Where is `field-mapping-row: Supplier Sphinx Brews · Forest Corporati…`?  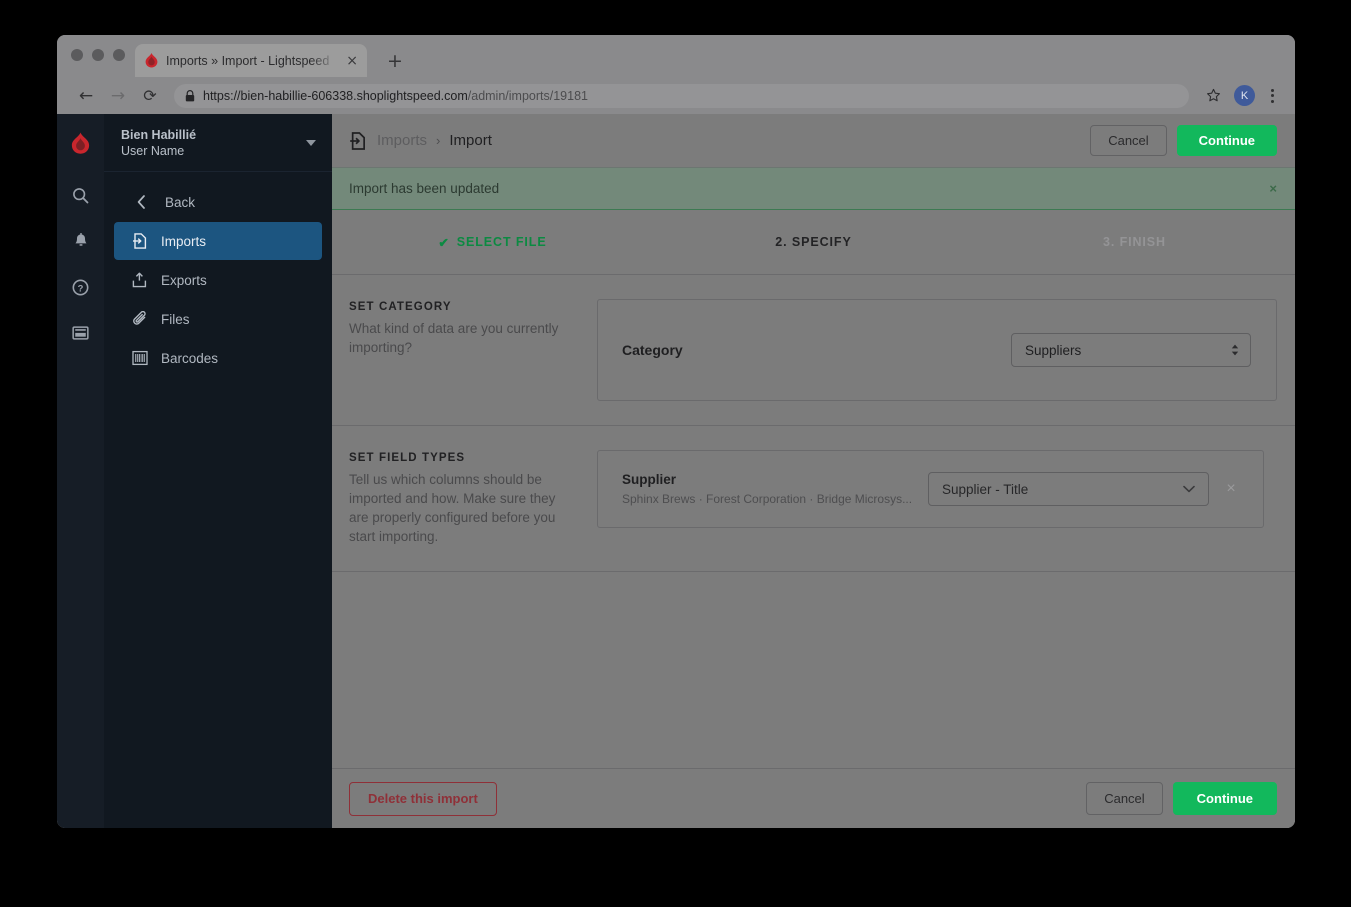
field-mapping-row: Supplier Sphinx Brews · Forest Corporati… is located at coordinates (930, 489).